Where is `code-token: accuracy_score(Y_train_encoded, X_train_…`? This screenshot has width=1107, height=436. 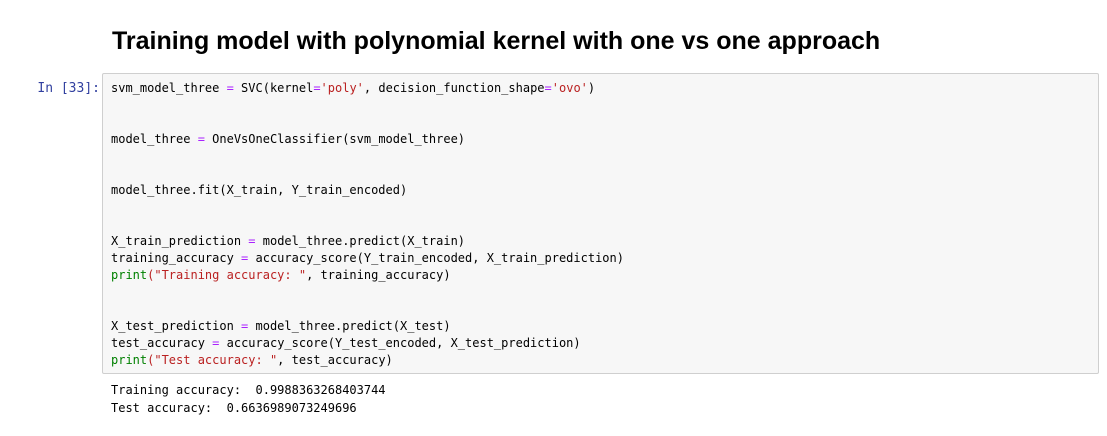
code-token: accuracy_score(Y_train_encoded, X_train_… is located at coordinates (436, 258).